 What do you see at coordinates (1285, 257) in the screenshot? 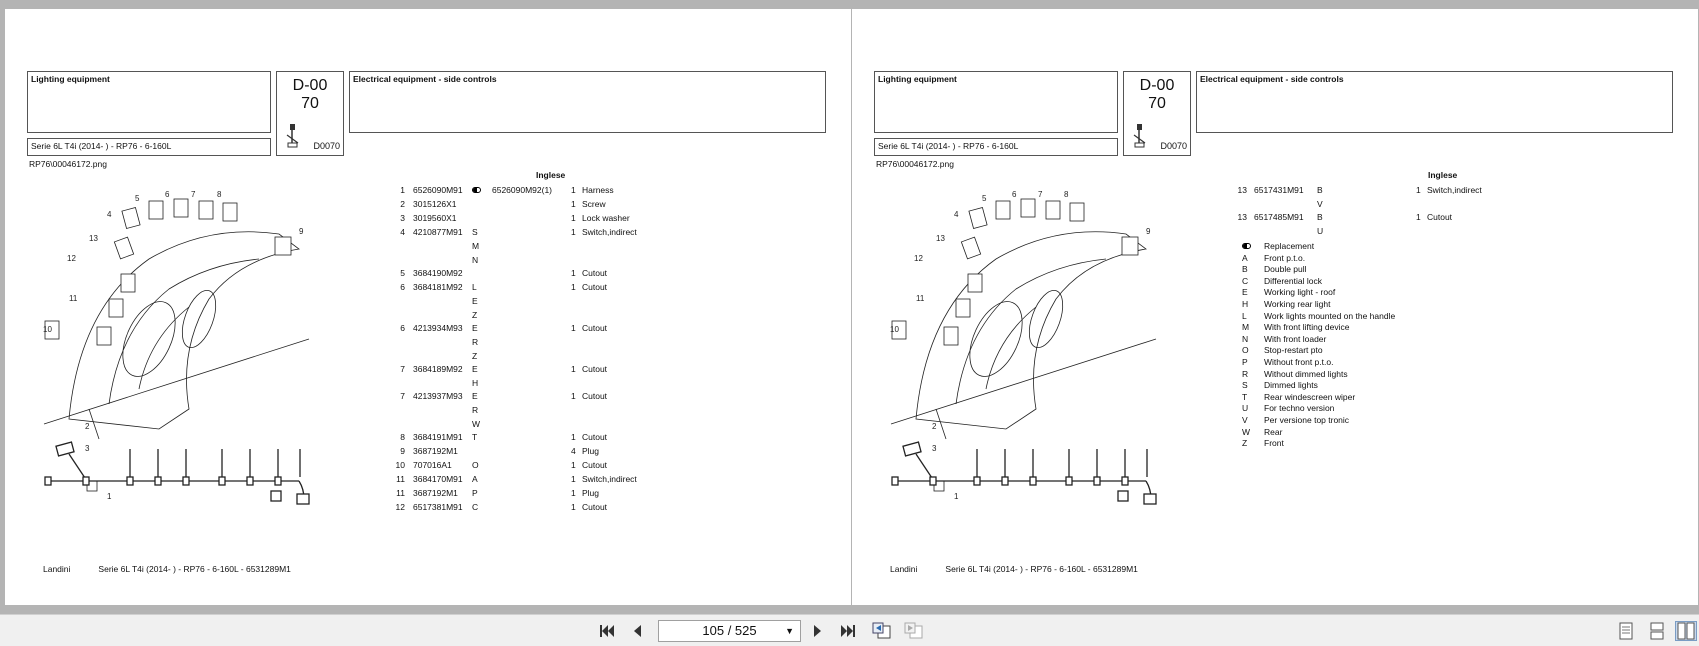
I see `legend-value: Front p.t.o.` at bounding box center [1285, 257].